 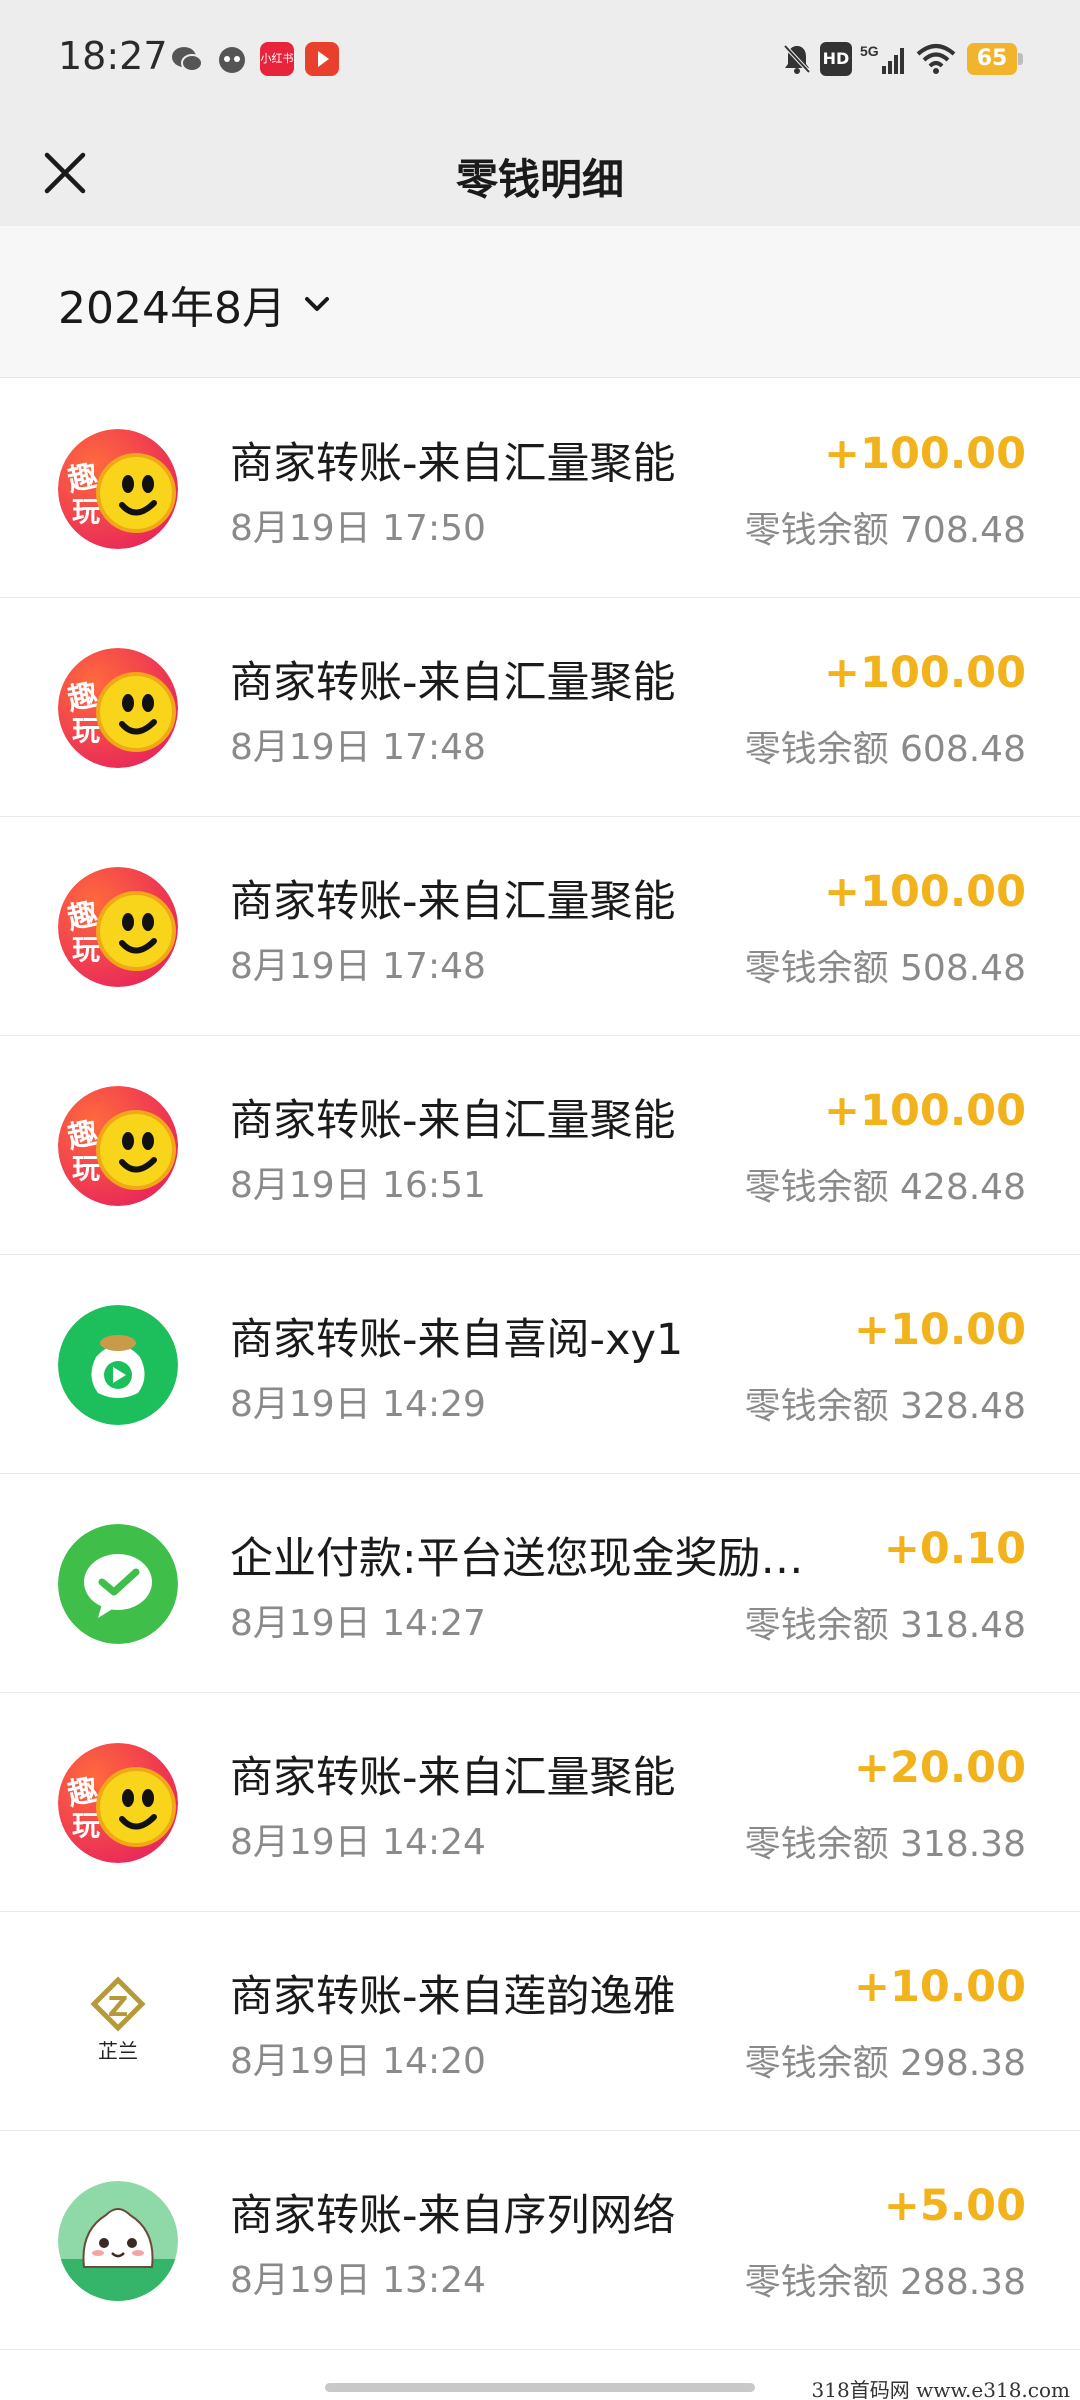 What do you see at coordinates (453, 1997) in the screenshot?
I see `transaction-title: 商家转账-来自莲韵逸雅` at bounding box center [453, 1997].